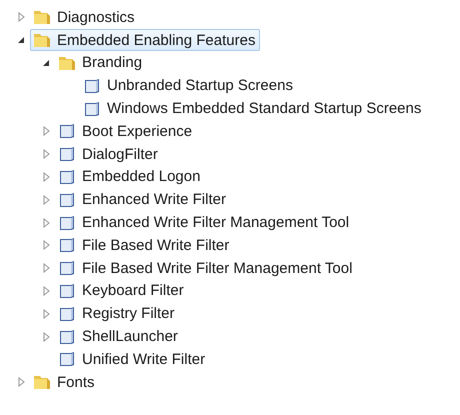  Describe the element at coordinates (145, 40) in the screenshot. I see `tree-item: Embedded Enabling Features` at that location.